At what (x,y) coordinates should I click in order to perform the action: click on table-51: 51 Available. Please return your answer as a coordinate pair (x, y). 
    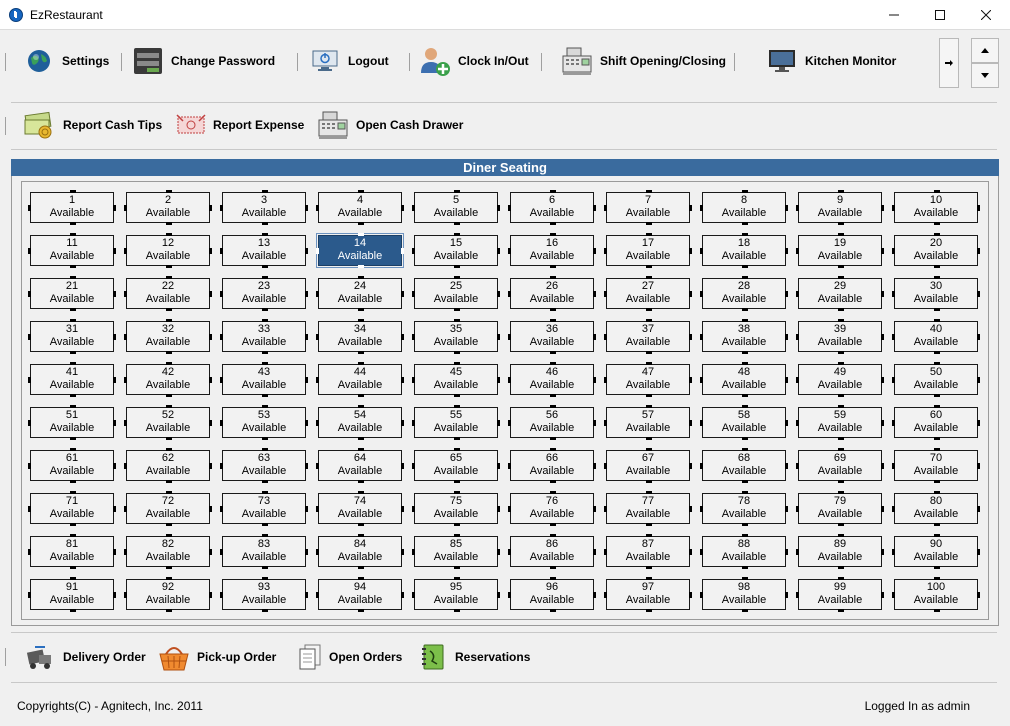
    Looking at the image, I should click on (72, 422).